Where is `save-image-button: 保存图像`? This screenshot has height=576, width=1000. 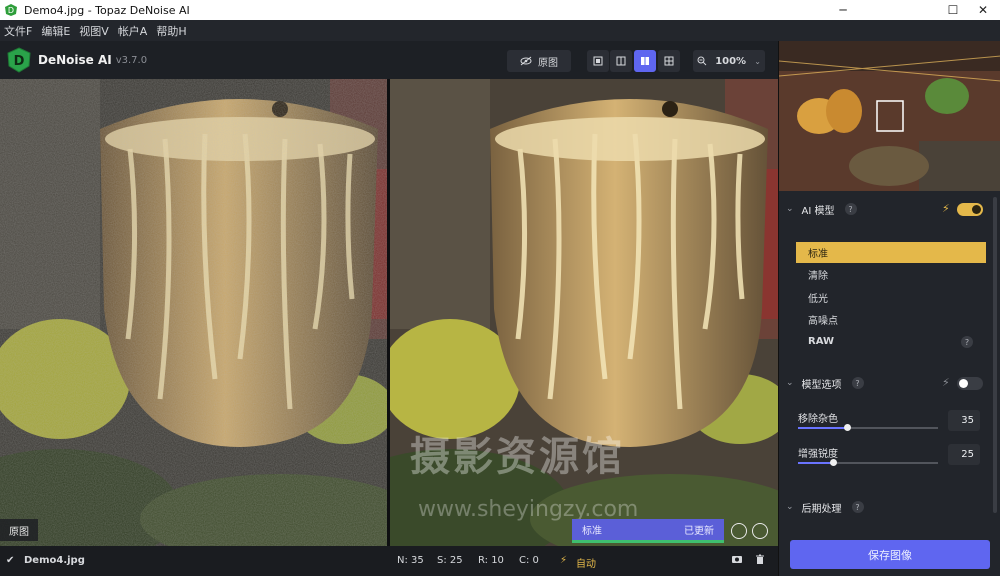
save-image-button: 保存图像 is located at coordinates (890, 554).